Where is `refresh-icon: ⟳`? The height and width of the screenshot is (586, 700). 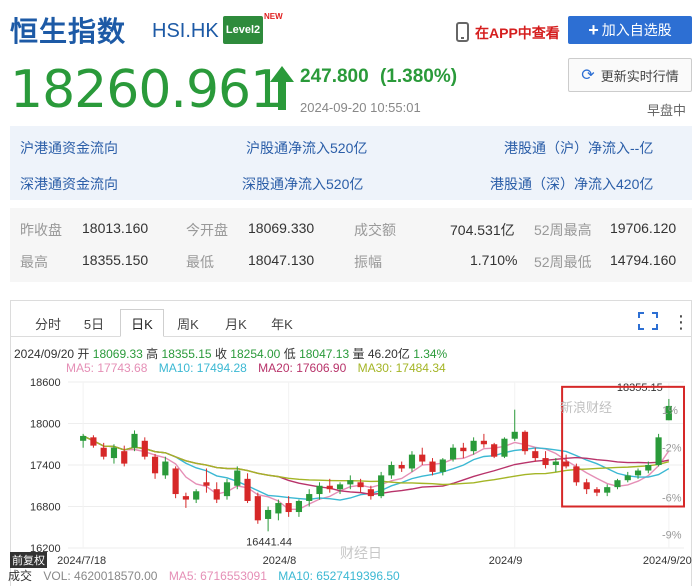 refresh-icon: ⟳ is located at coordinates (588, 75).